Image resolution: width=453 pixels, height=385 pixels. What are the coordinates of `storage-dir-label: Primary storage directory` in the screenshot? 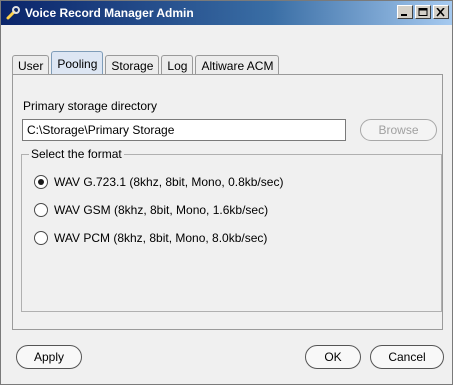 It's located at (90, 106).